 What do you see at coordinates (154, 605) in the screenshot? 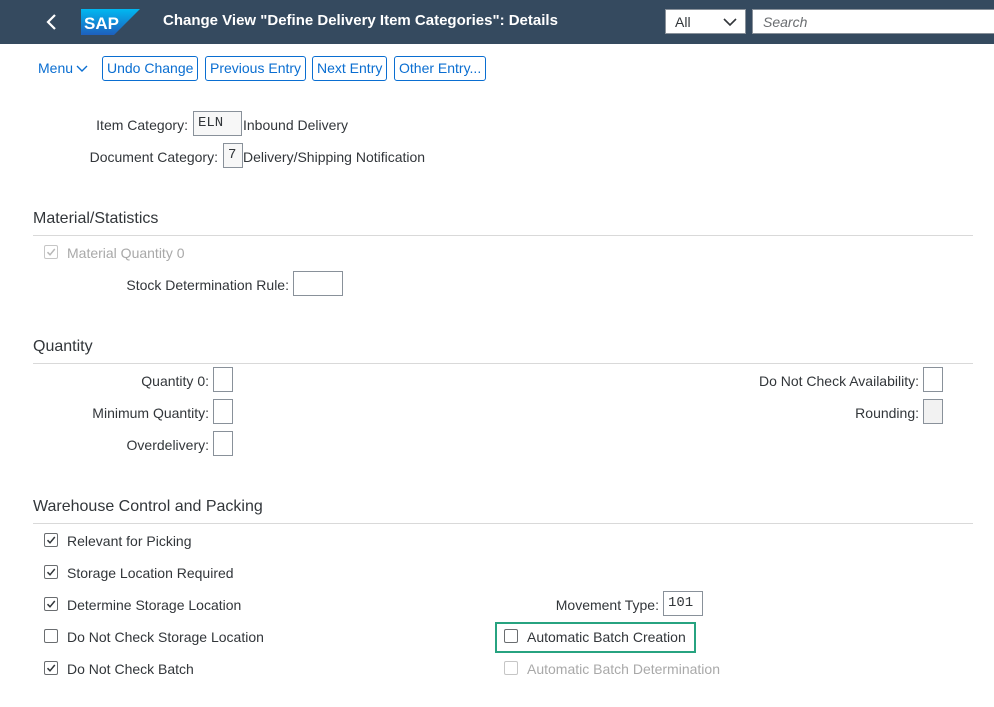
I see `determine-storage-location-label: Determine Storage Location` at bounding box center [154, 605].